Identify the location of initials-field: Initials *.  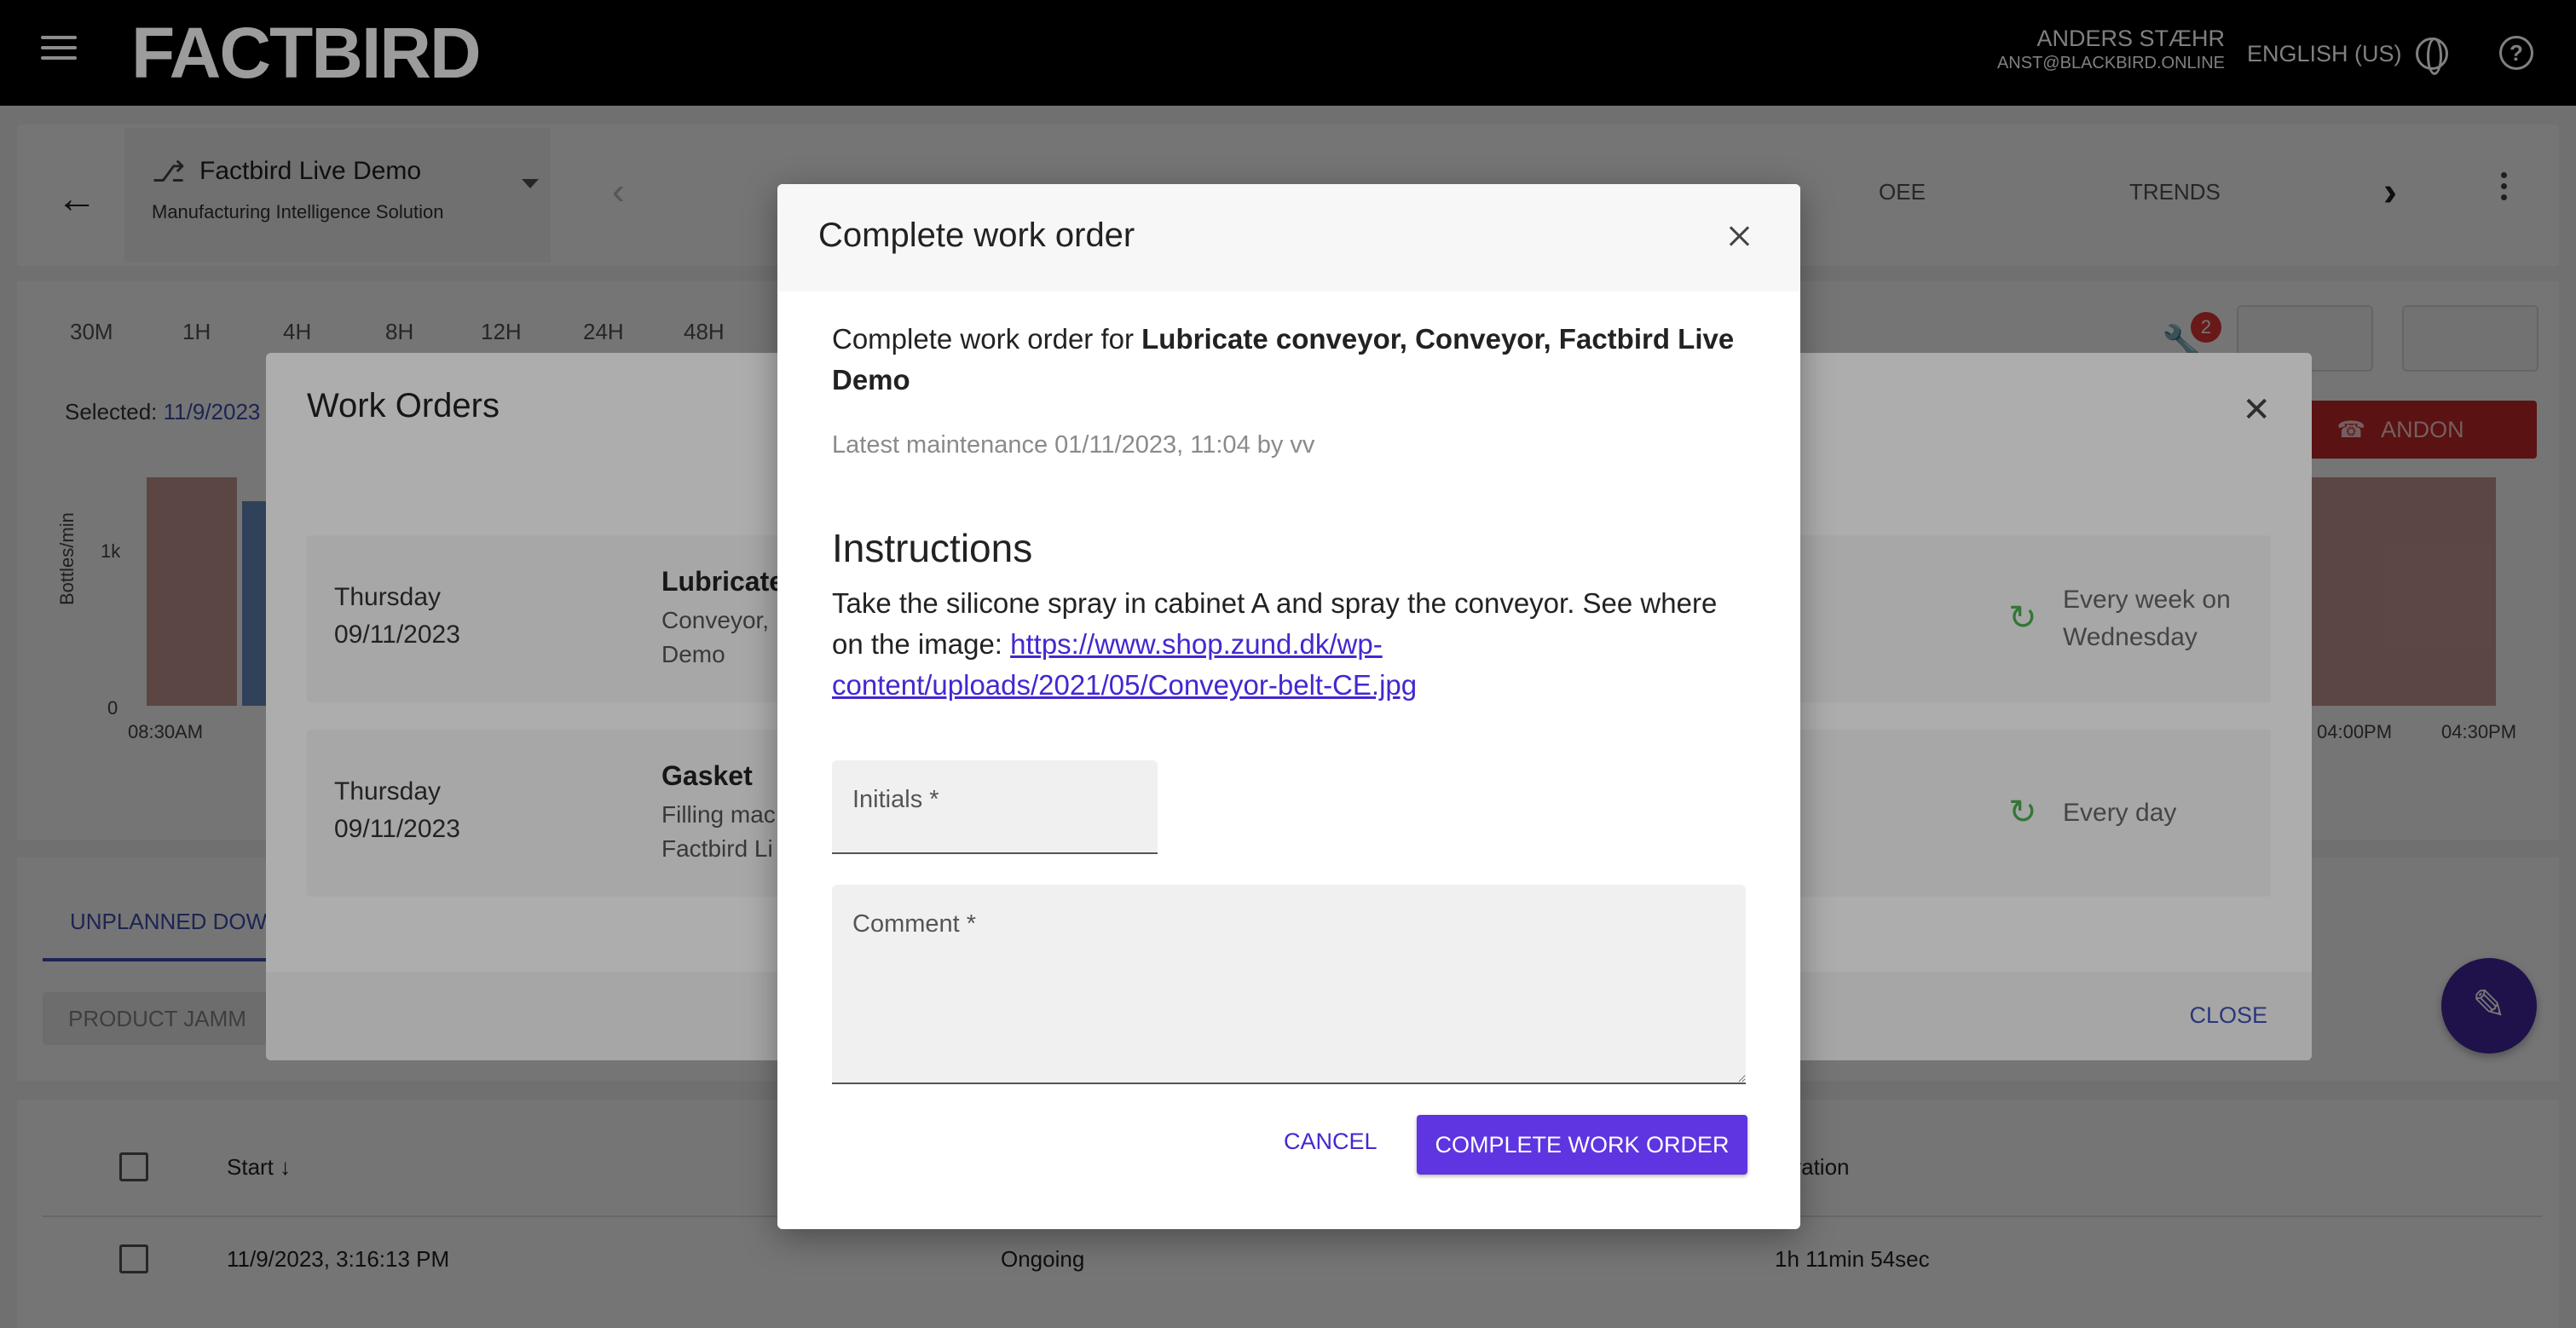
(995, 807).